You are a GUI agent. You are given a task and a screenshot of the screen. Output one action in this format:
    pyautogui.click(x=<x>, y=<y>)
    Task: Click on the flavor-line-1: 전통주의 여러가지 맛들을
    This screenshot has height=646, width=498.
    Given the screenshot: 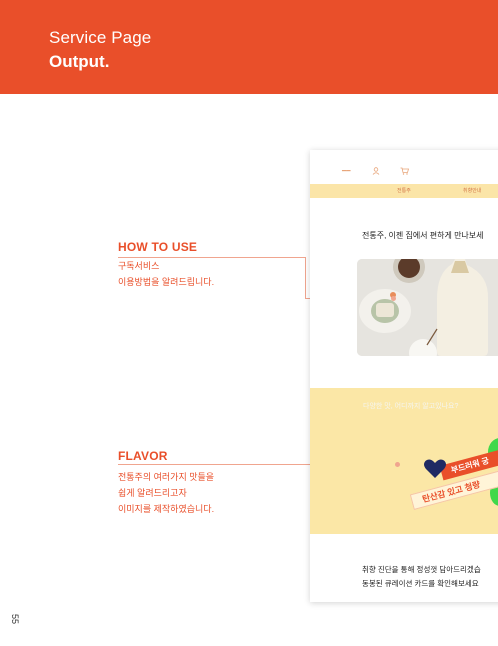 What is the action you would take?
    pyautogui.click(x=166, y=477)
    